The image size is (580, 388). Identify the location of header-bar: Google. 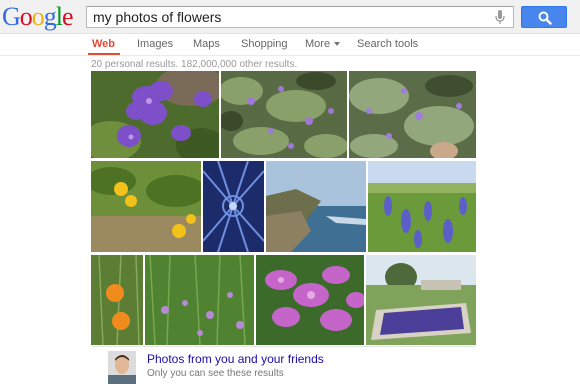
(290, 17).